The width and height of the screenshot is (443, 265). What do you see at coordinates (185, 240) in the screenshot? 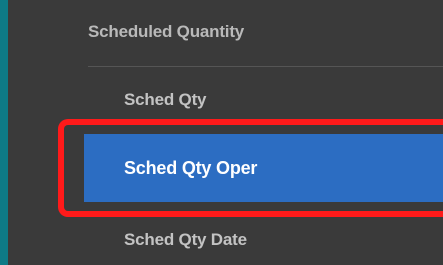
I see `menu-item-sched-qty-date: Sched Qty Date` at bounding box center [185, 240].